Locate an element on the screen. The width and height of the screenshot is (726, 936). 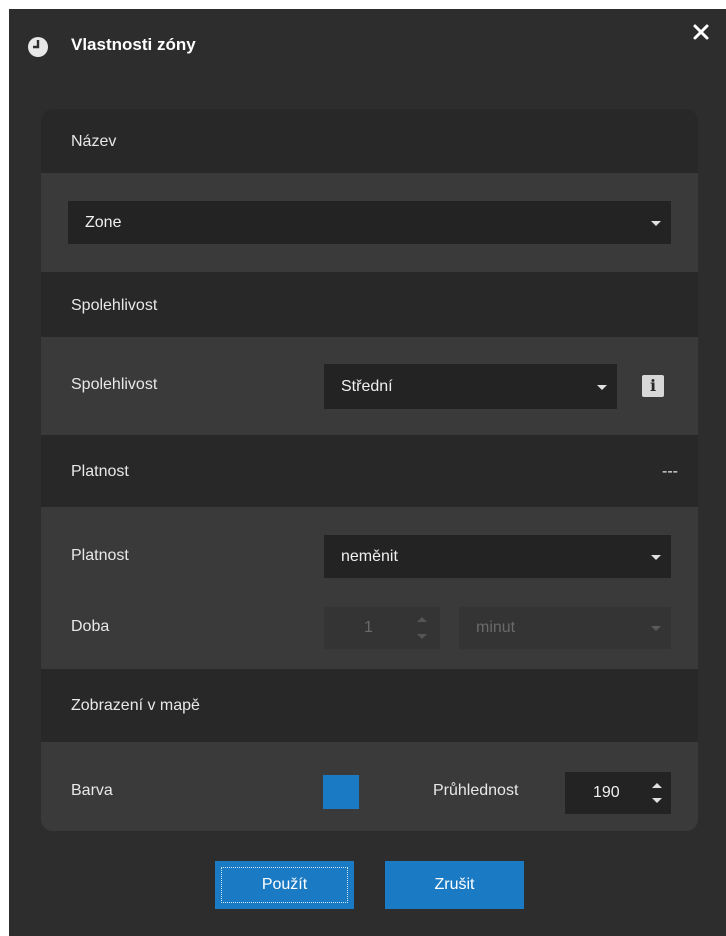
duration-unit-value: minut is located at coordinates (496, 627).